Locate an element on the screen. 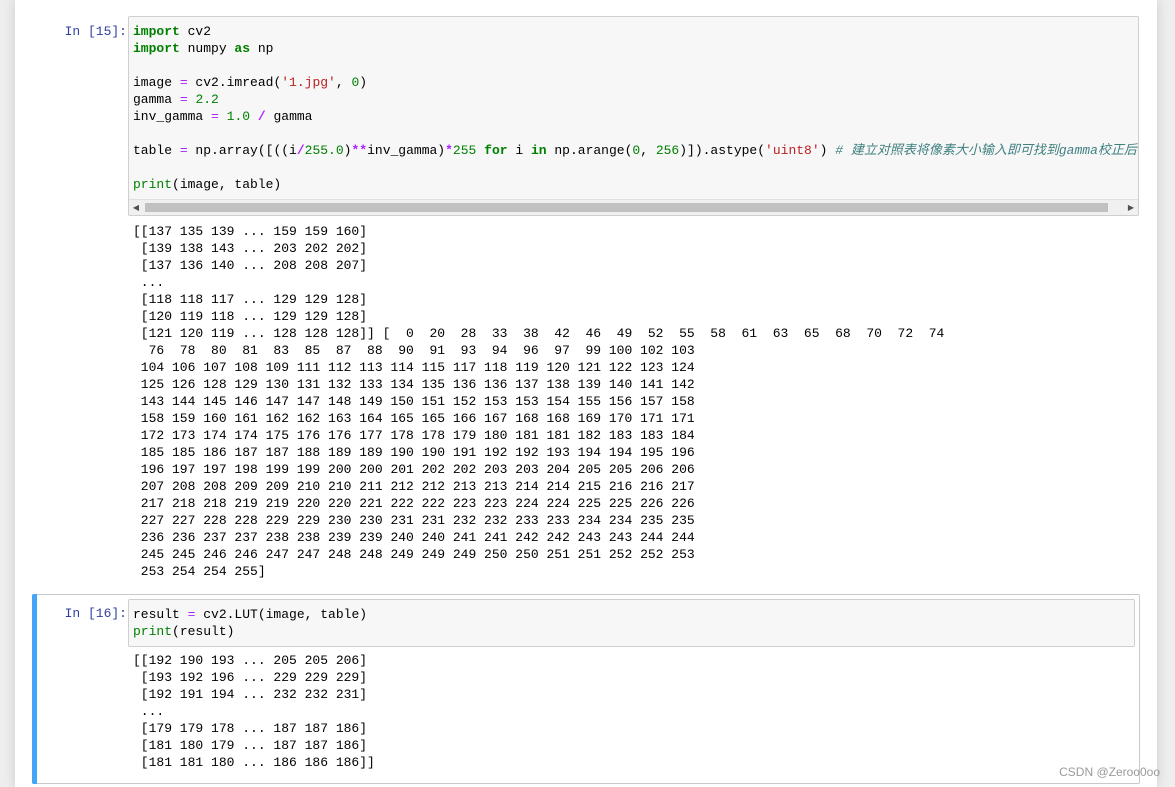 The width and height of the screenshot is (1175, 787). output-line: [120 119 118 ... 129 129 128] is located at coordinates (250, 316).